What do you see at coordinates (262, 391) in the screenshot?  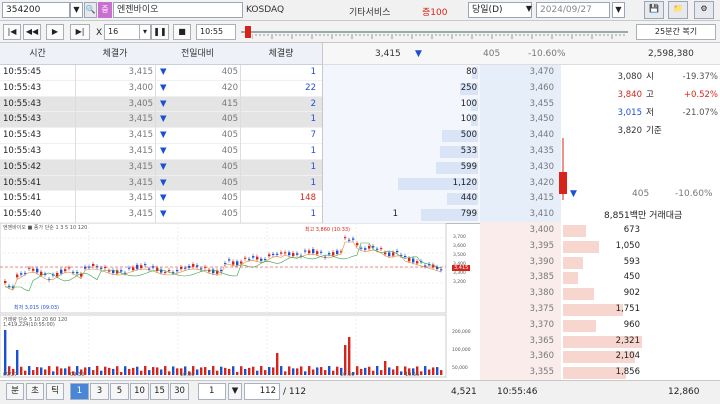 I see `page-input: 112` at bounding box center [262, 391].